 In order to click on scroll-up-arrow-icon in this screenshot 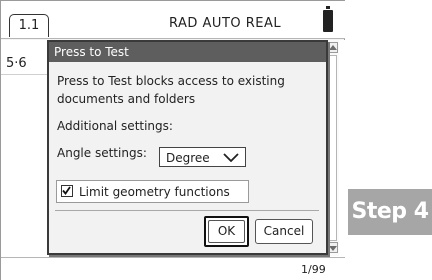, I will do `click(332, 47)`.